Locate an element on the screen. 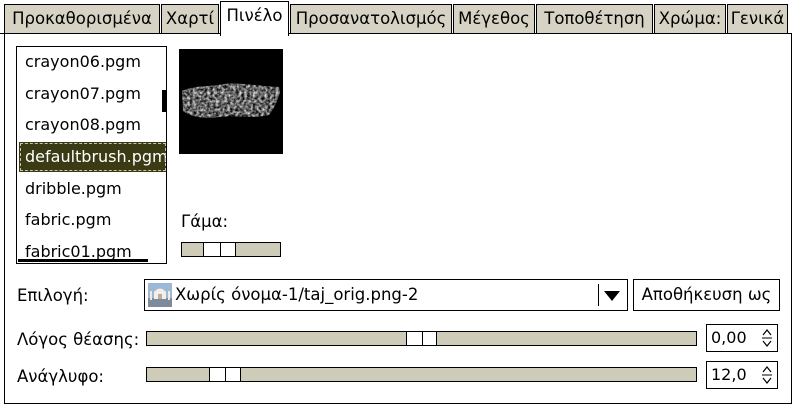  gamma-slider-handle is located at coordinates (219, 249).